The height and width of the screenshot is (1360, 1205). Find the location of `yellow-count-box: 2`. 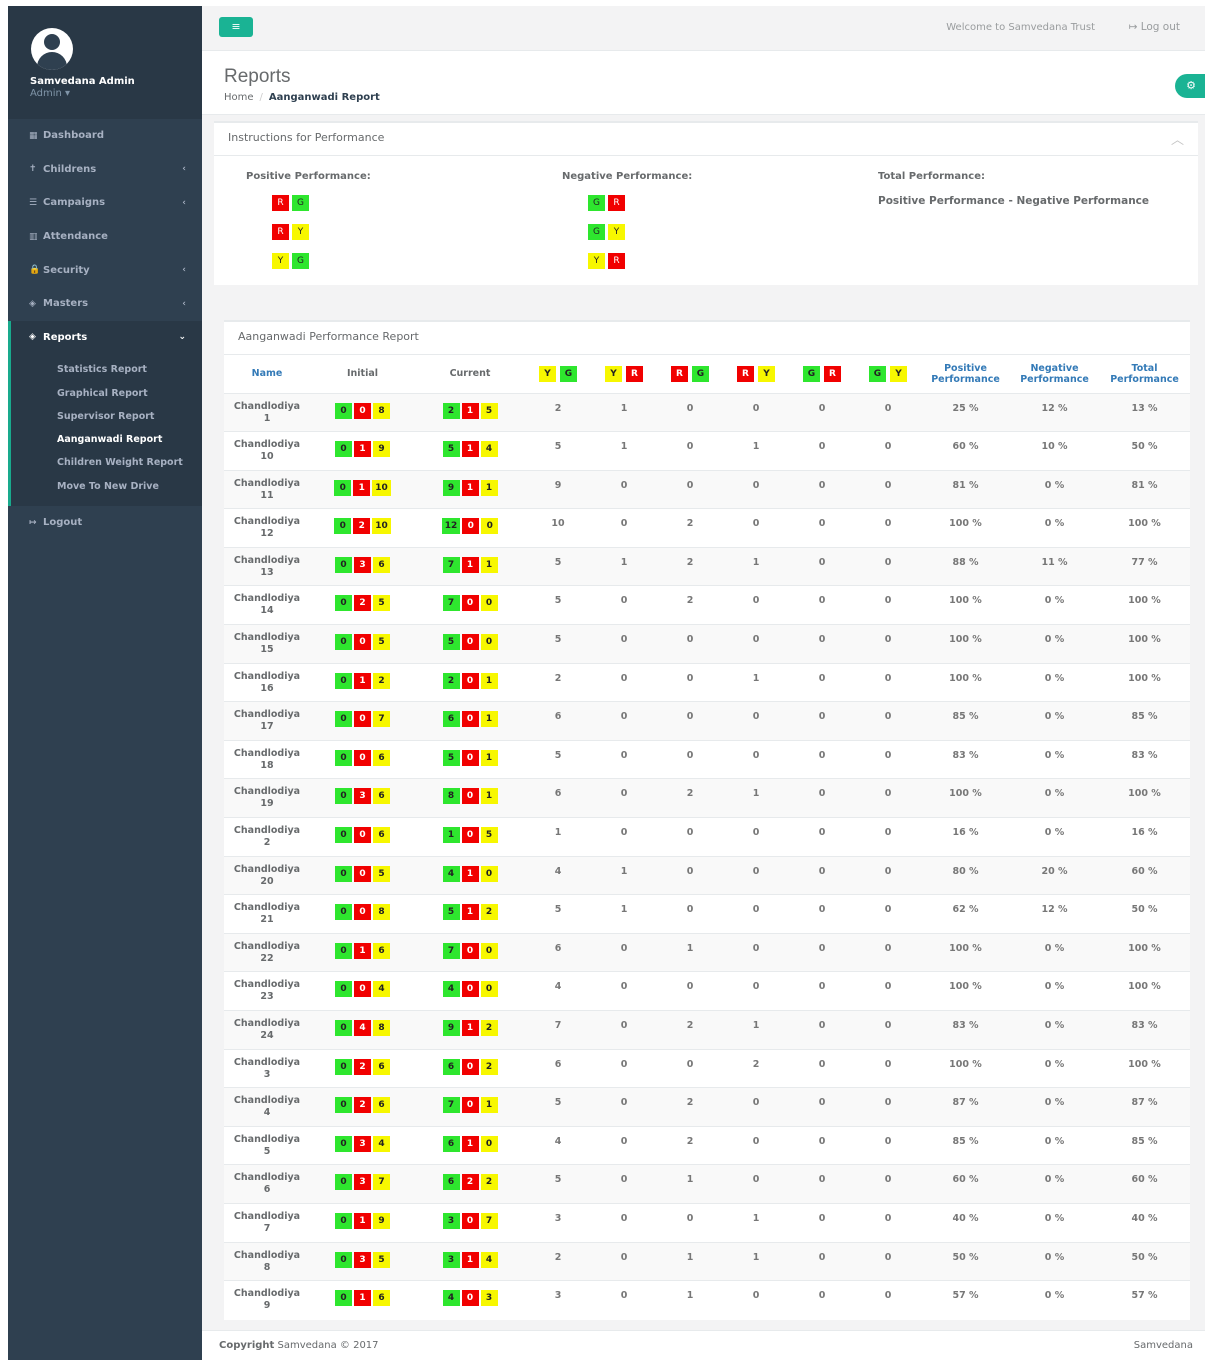

yellow-count-box: 2 is located at coordinates (489, 912).